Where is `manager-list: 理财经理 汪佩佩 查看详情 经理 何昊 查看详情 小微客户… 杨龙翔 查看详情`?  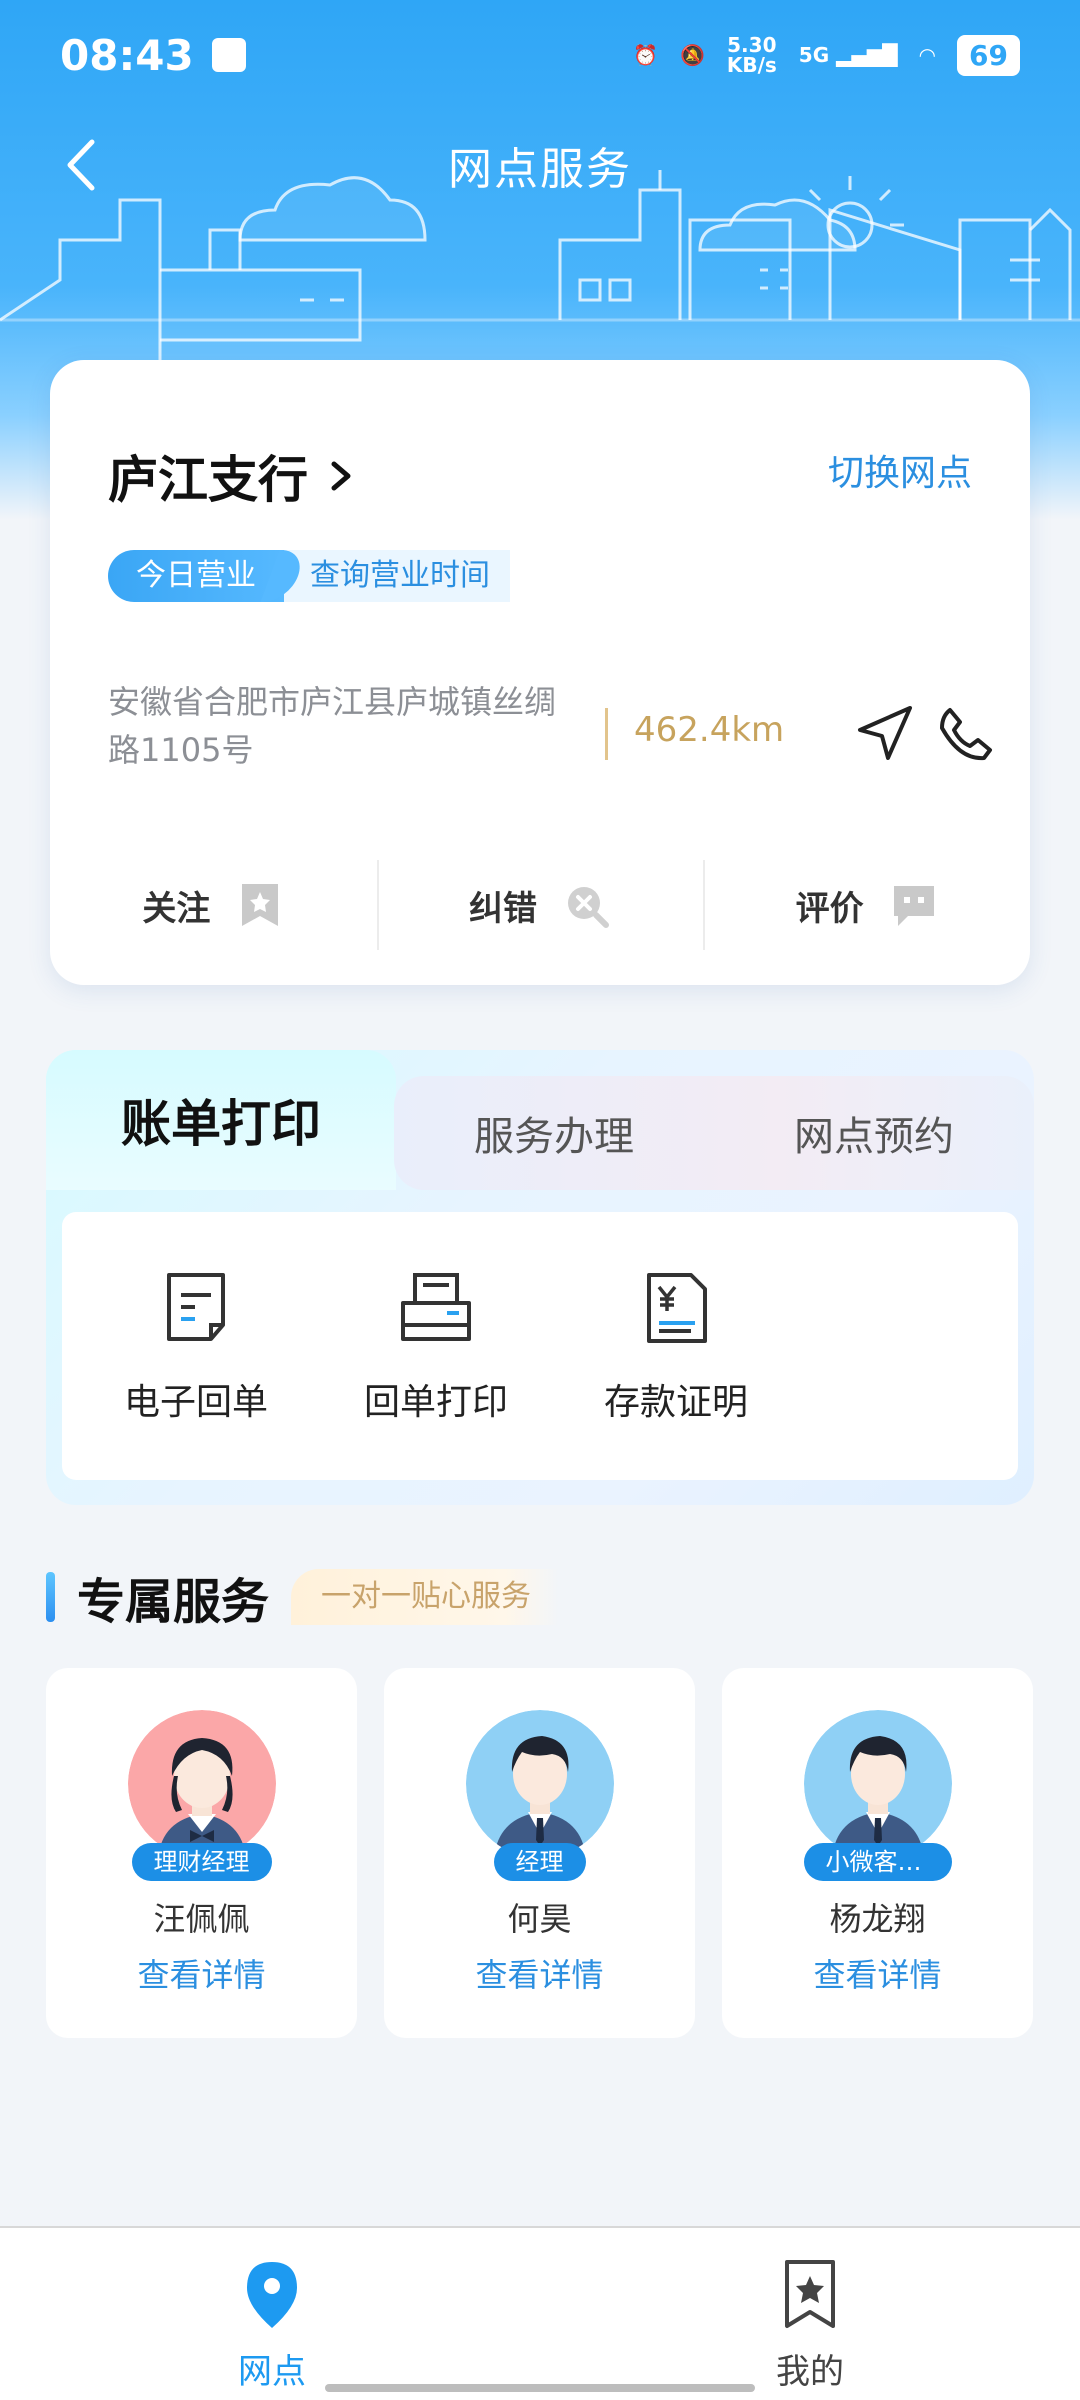 manager-list: 理财经理 汪佩佩 查看详情 经理 何昊 查看详情 小微客户… 杨龙翔 查看详情 is located at coordinates (540, 1853).